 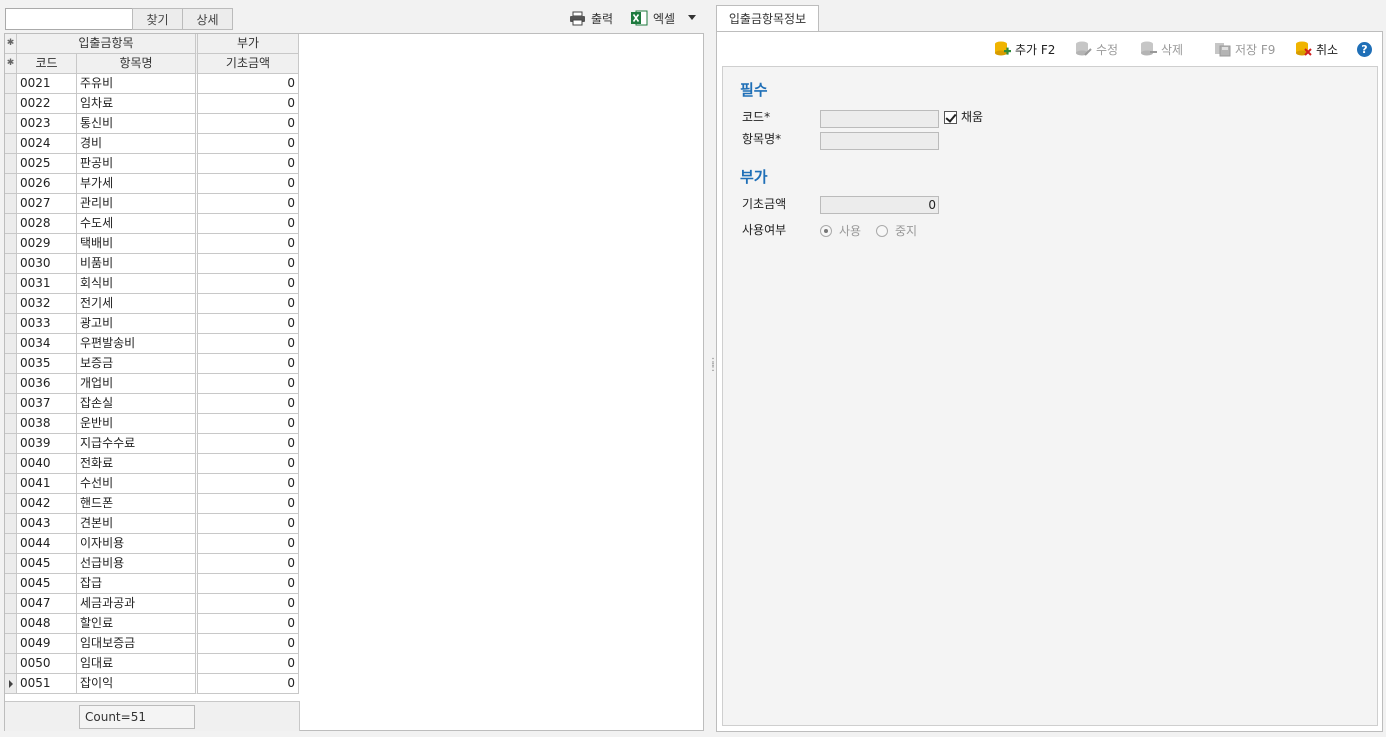 I want to click on table-row: 0045 잡급 0, so click(x=152, y=584).